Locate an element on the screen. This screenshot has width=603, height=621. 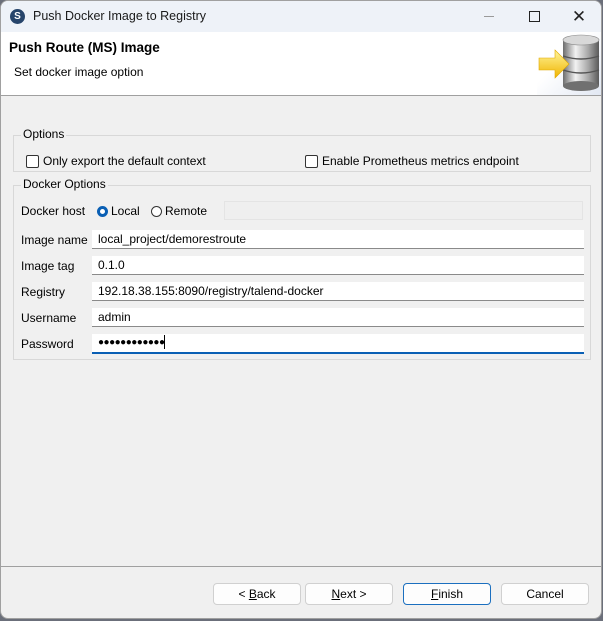
talend-app-icon: S is located at coordinates (17, 16).